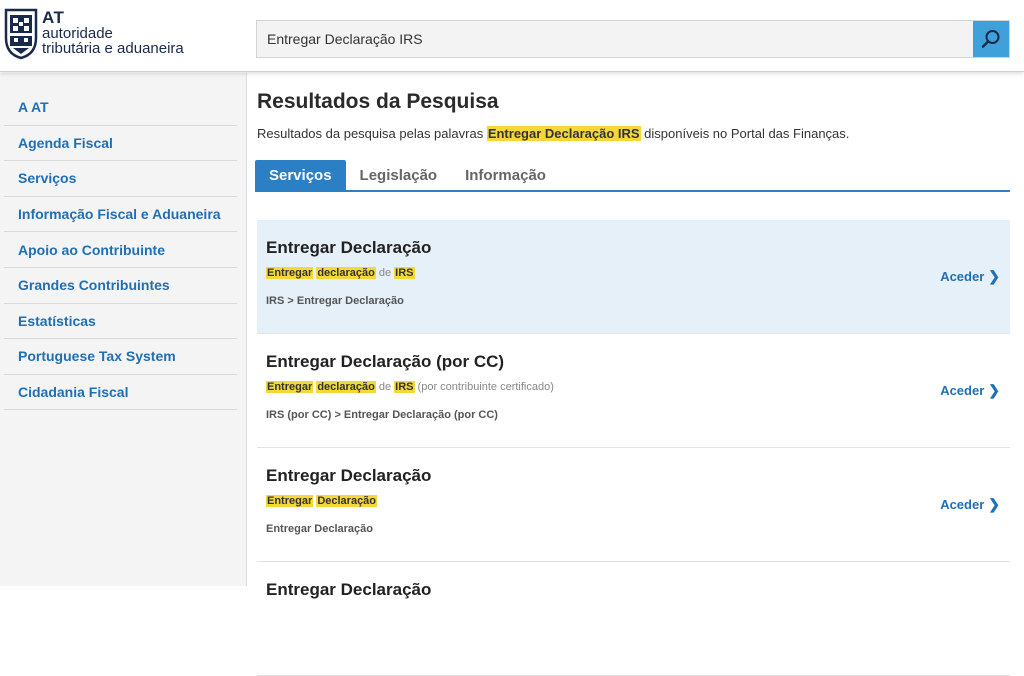 The image size is (1024, 676). Describe the element at coordinates (347, 501) in the screenshot. I see `desc-highlight: Declaração` at that location.